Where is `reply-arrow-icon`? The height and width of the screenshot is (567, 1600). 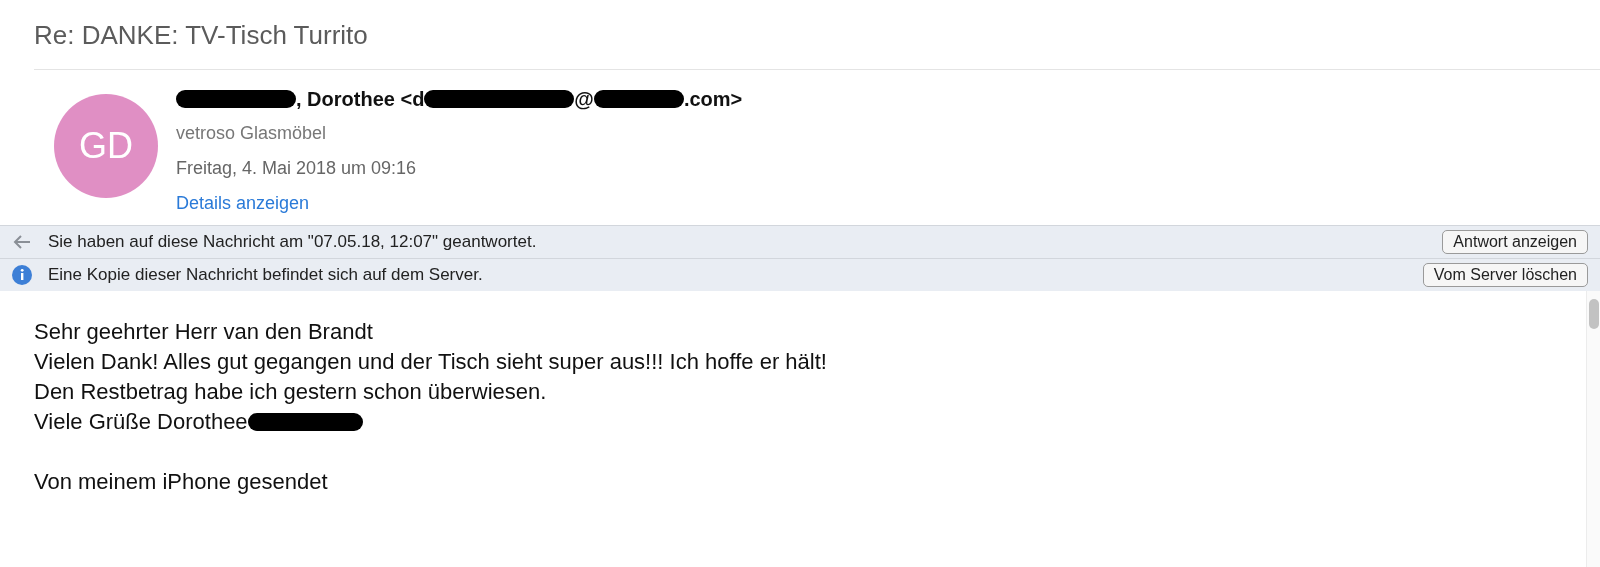 reply-arrow-icon is located at coordinates (22, 242).